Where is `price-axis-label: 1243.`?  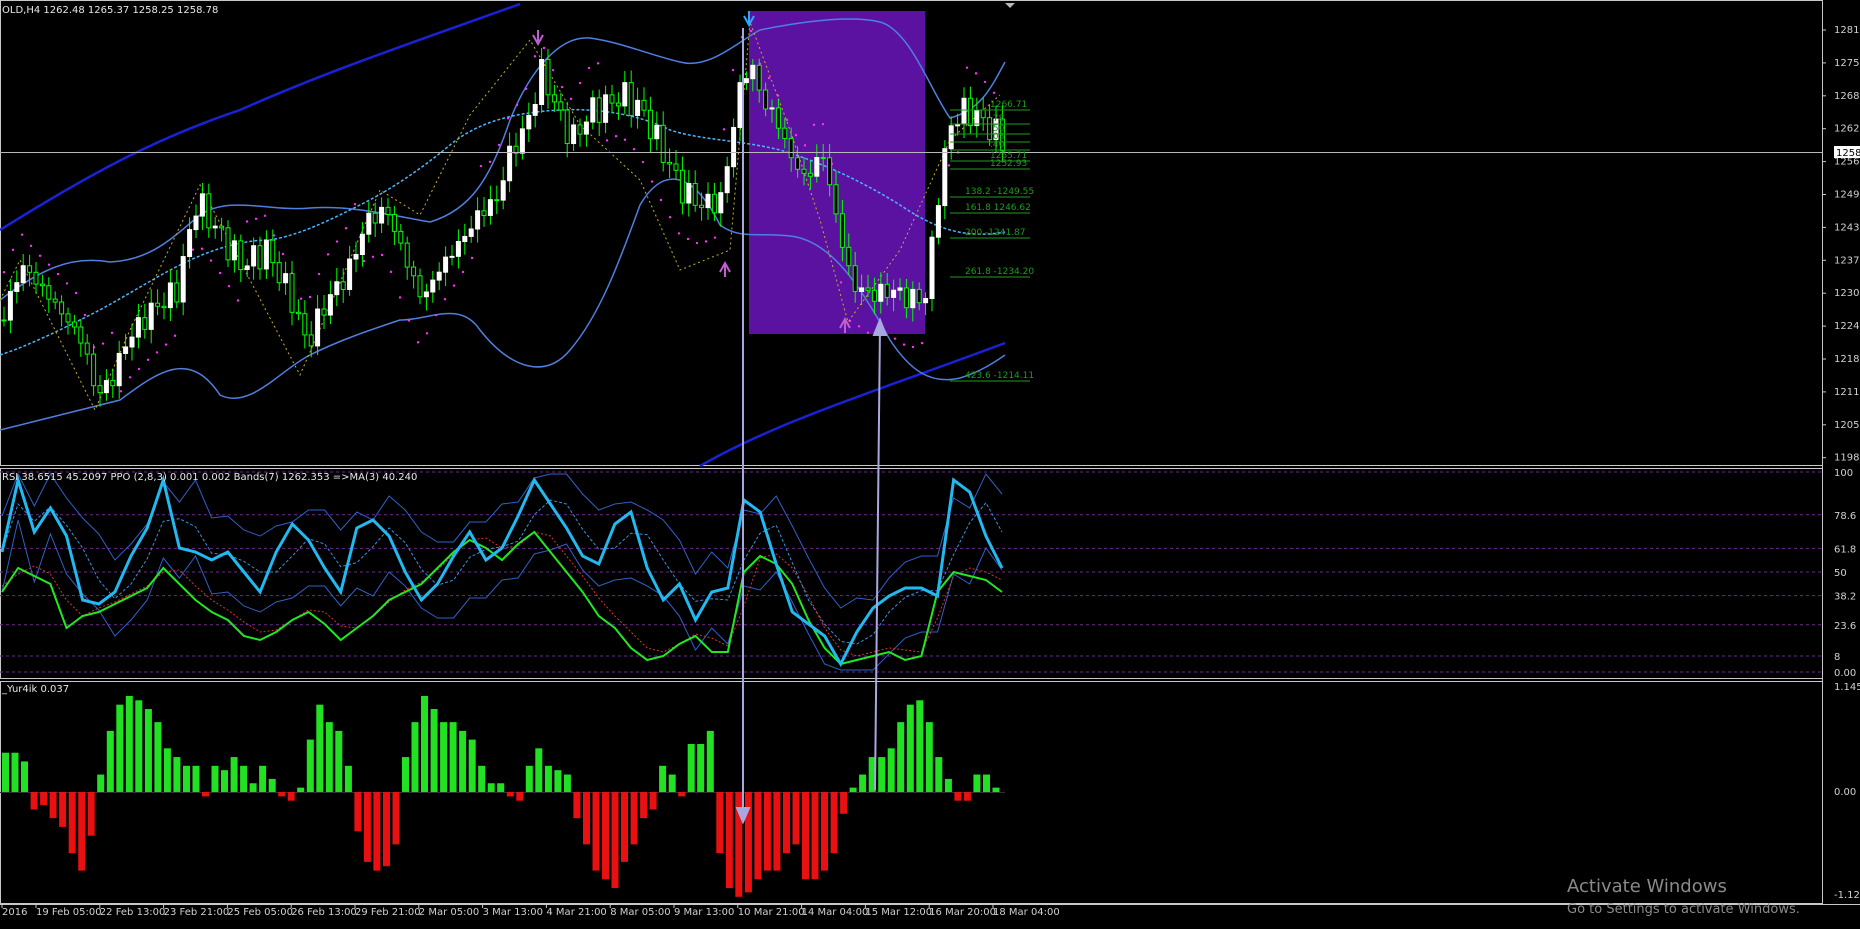
price-axis-label: 1243. is located at coordinates (1847, 227).